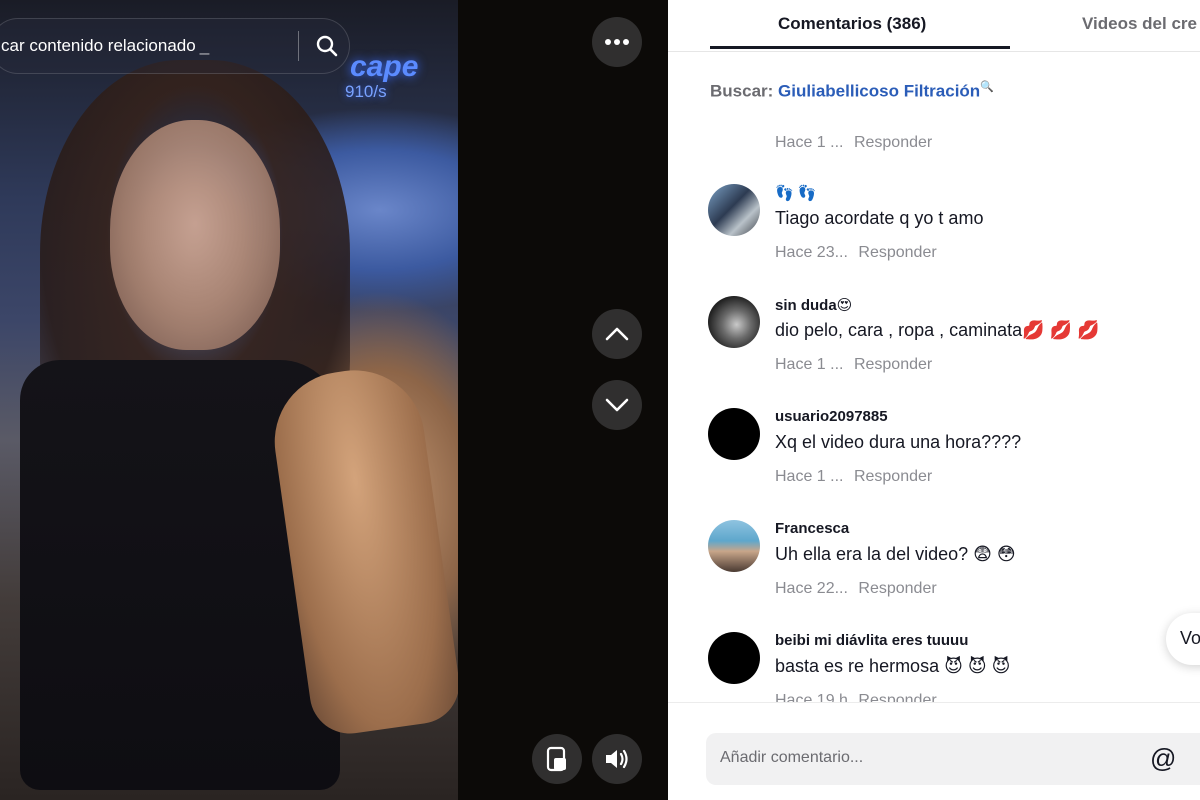 This screenshot has height=800, width=1200. What do you see at coordinates (742, 91) in the screenshot?
I see `search-suggestion-label: Buscar:` at bounding box center [742, 91].